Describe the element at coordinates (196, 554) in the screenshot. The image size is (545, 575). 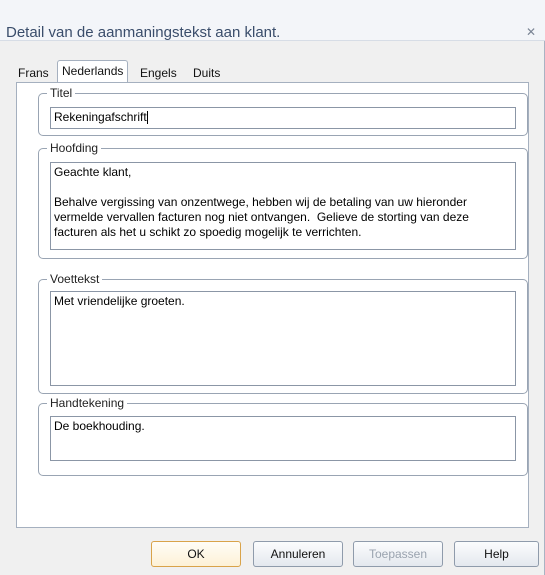
I see `ok-button: OK` at that location.